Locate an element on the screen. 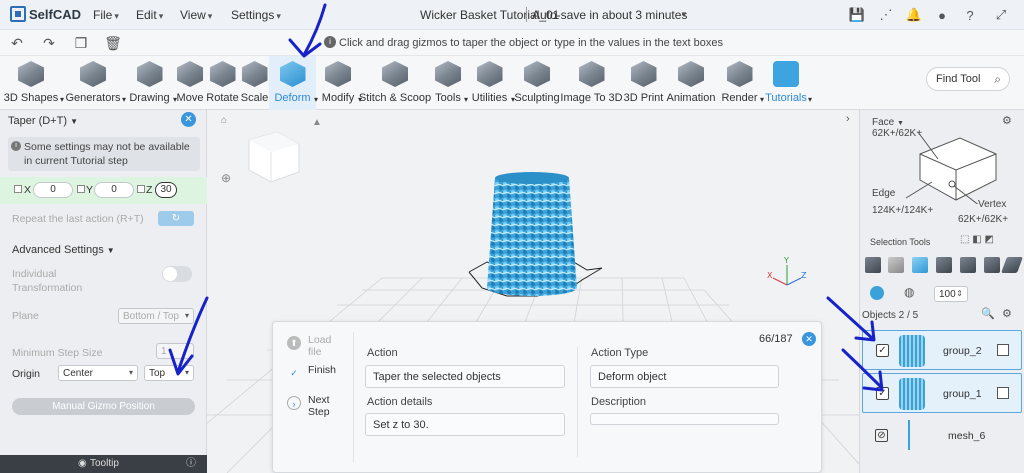  repeat-button: ↻ is located at coordinates (176, 218).